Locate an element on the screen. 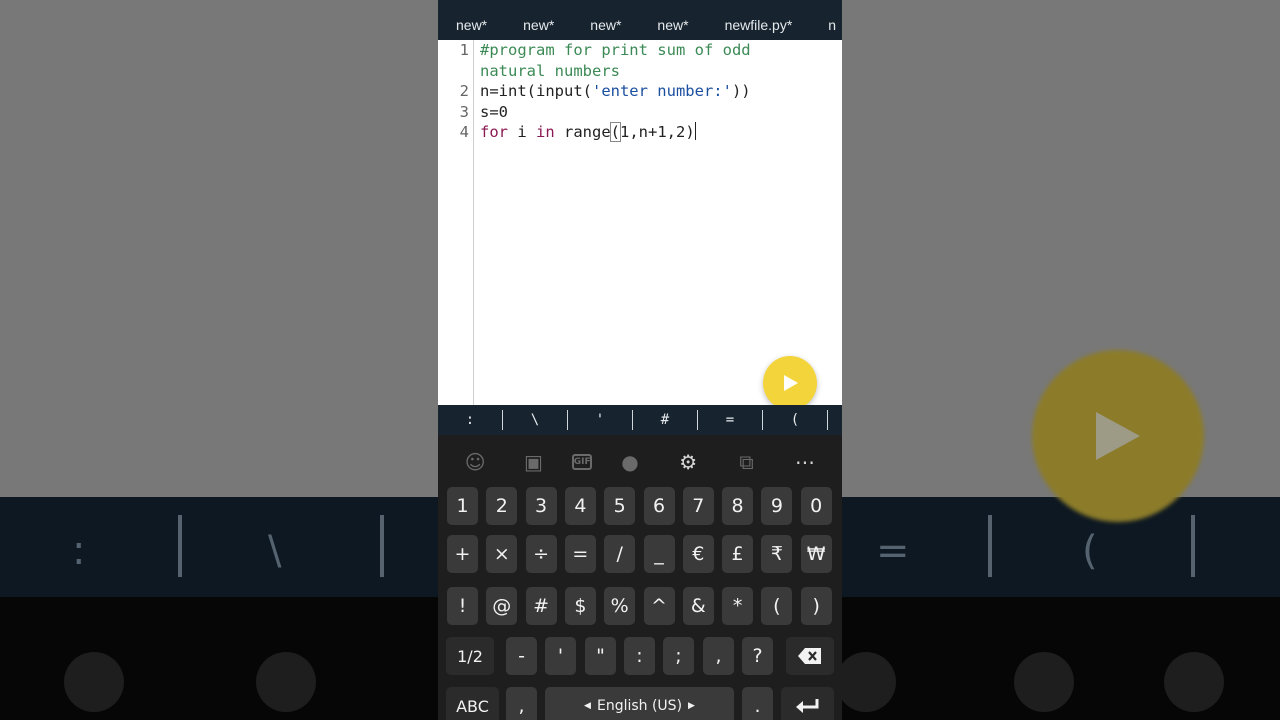  tab-new-1: new* is located at coordinates (471, 25).